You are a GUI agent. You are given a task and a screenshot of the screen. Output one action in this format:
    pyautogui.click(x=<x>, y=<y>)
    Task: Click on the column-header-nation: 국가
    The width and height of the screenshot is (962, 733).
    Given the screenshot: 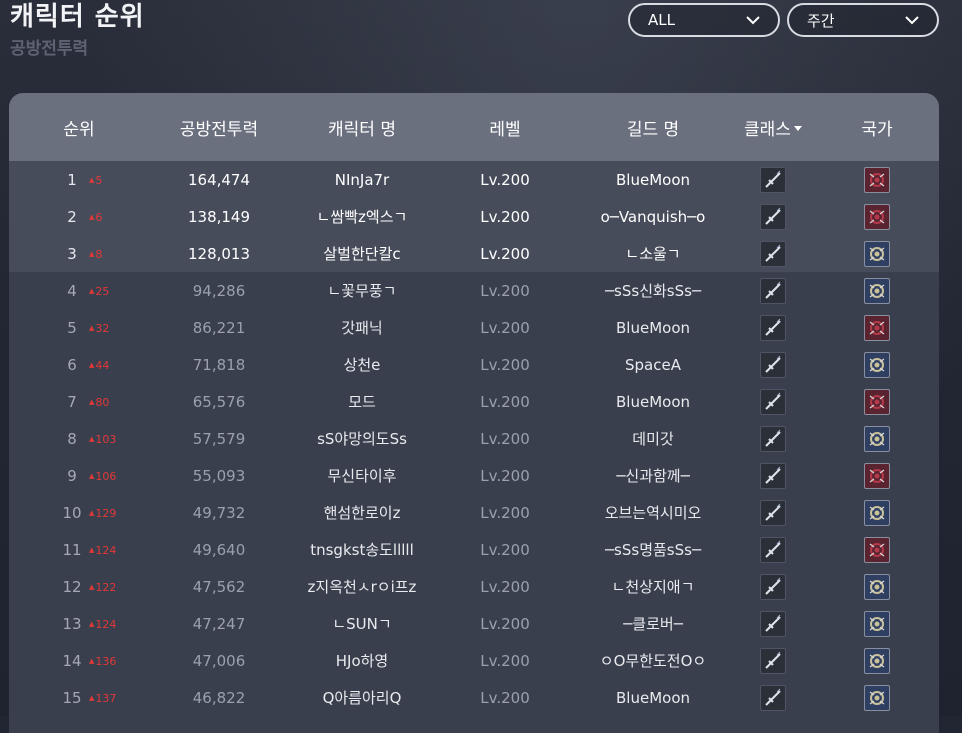 What is the action you would take?
    pyautogui.click(x=877, y=129)
    